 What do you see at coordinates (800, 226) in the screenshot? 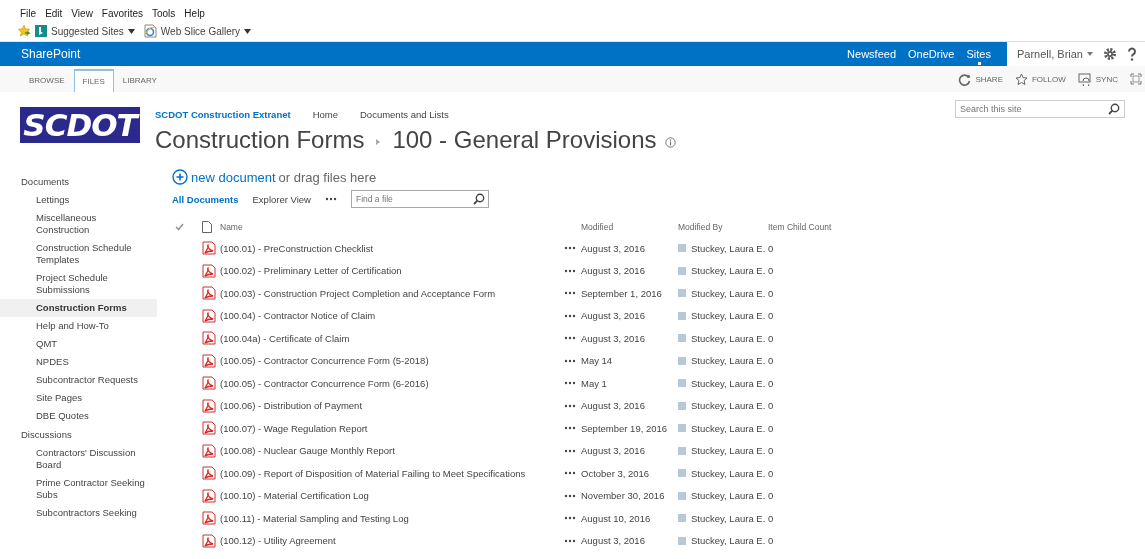
I see `column-header: Item Child Count` at bounding box center [800, 226].